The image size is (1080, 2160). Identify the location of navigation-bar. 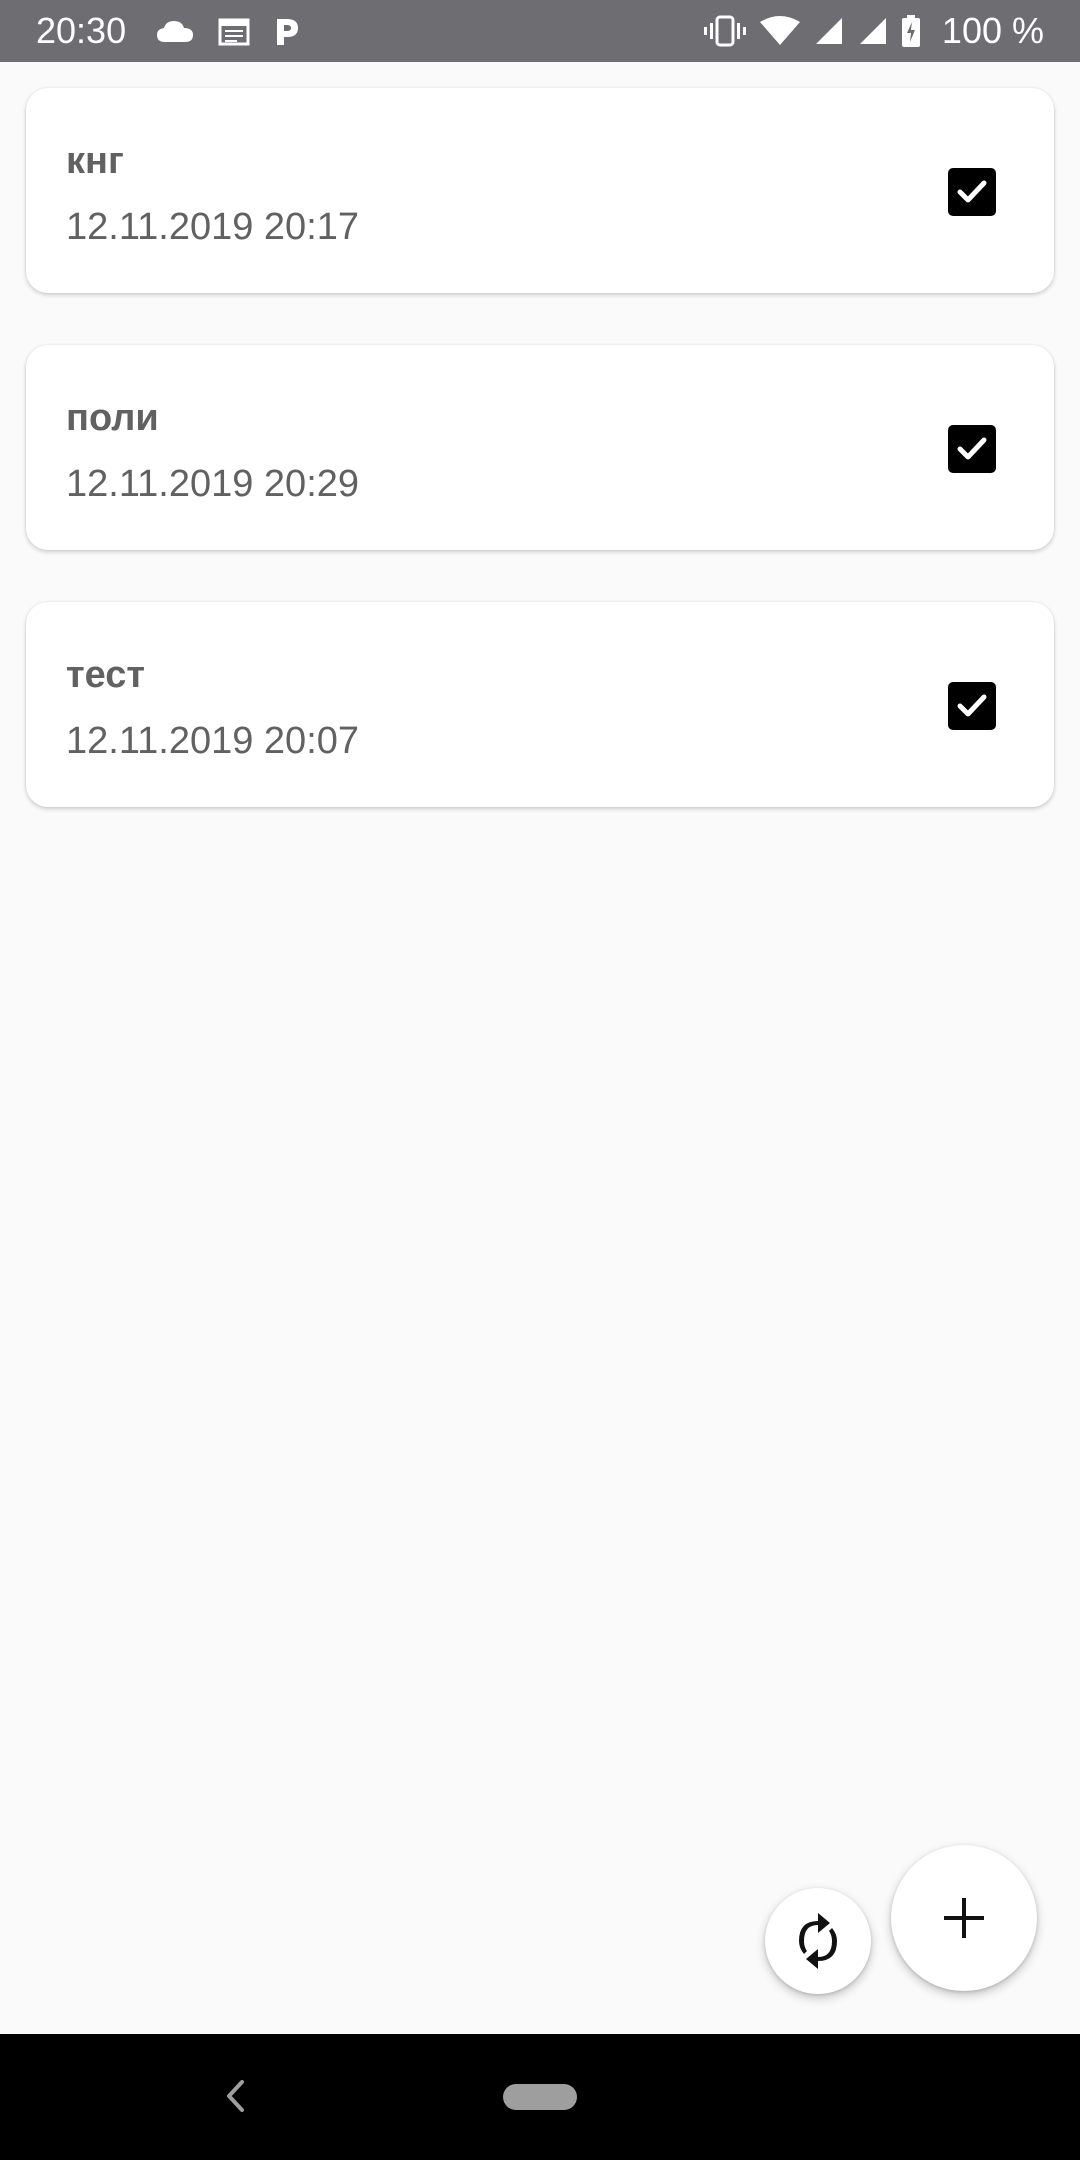
(540, 2097).